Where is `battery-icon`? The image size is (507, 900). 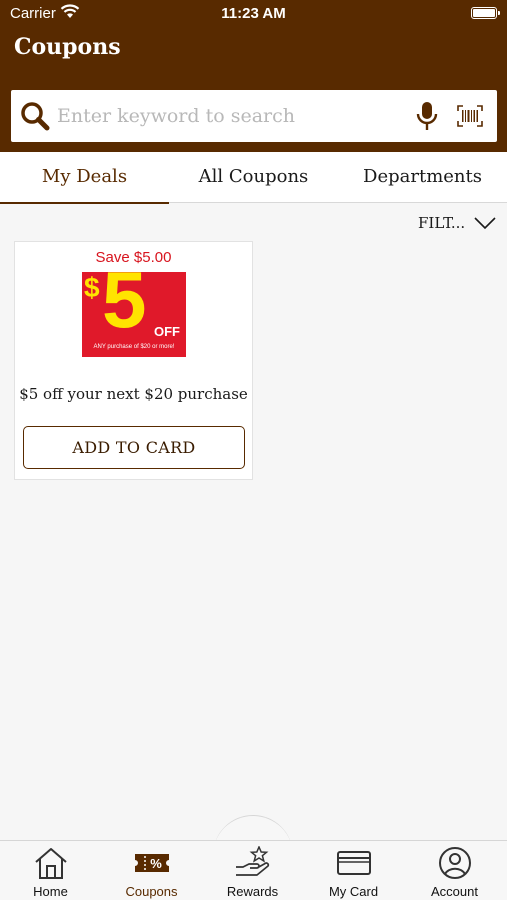
battery-icon is located at coordinates (485, 13).